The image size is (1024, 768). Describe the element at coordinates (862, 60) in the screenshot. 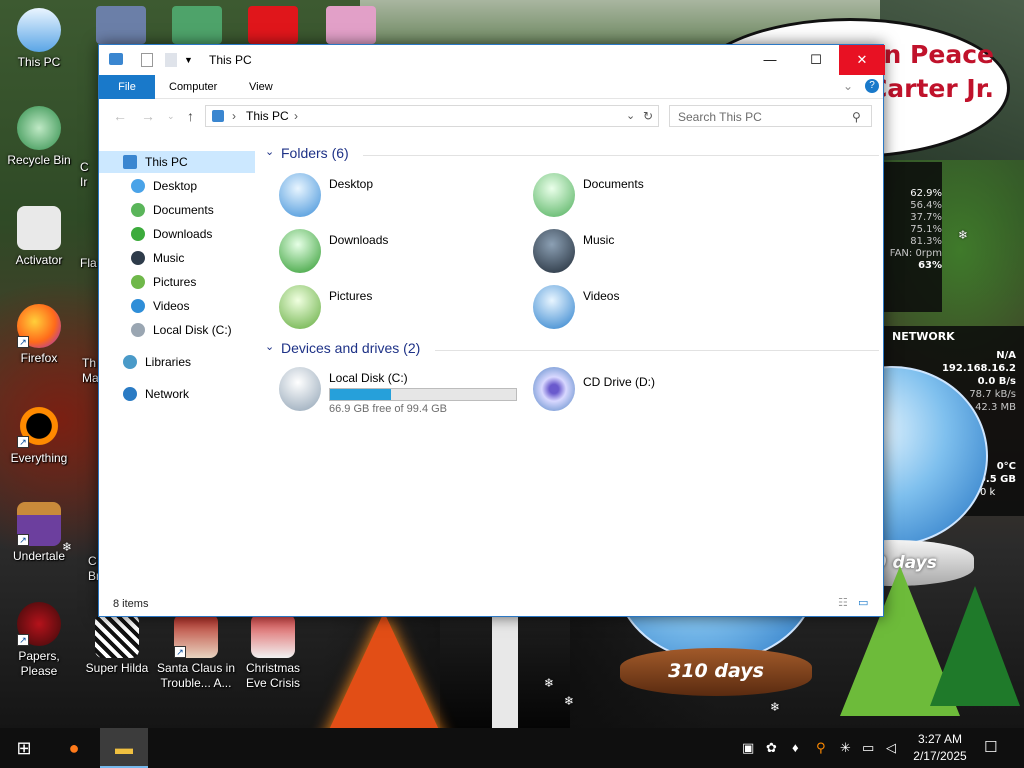

I see `close-button: ✕` at that location.